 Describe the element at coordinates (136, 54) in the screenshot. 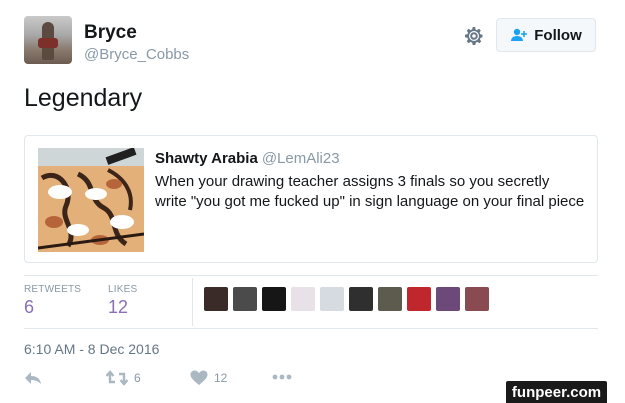

I see `author-handle: @Bryce_Cobbs` at that location.